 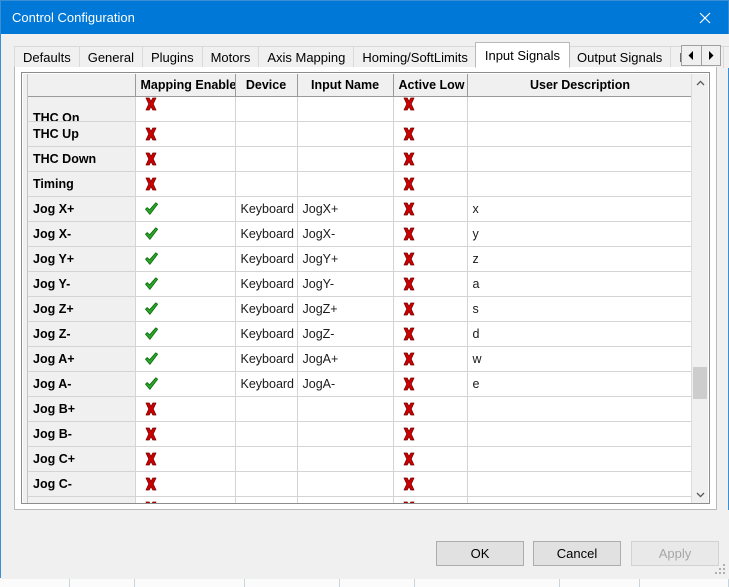 I want to click on resize-grip, so click(x=721, y=570).